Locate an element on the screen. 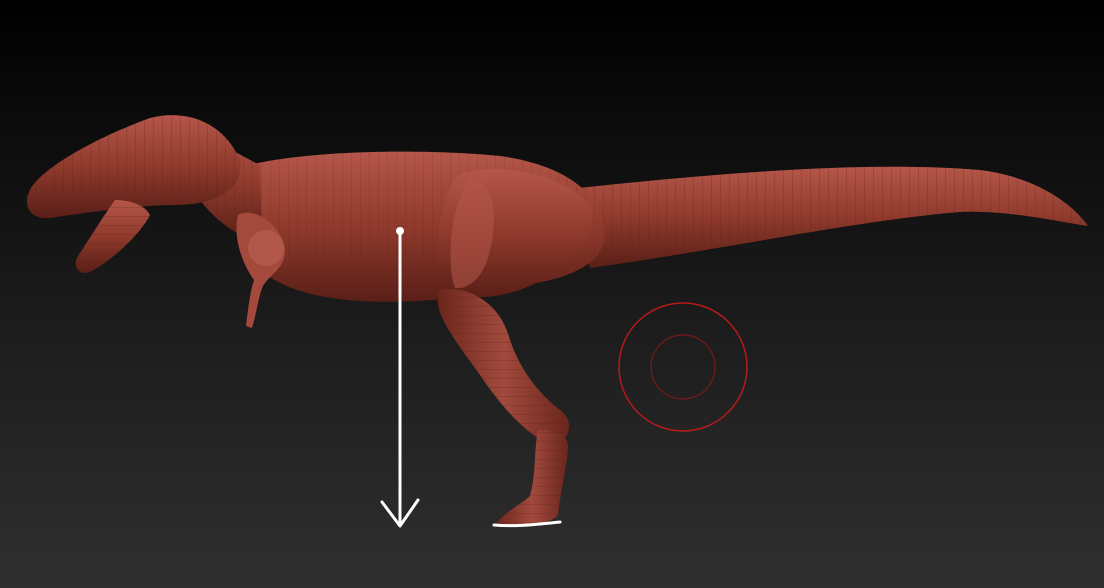 The width and height of the screenshot is (1104, 588). brush-cursor is located at coordinates (683, 367).